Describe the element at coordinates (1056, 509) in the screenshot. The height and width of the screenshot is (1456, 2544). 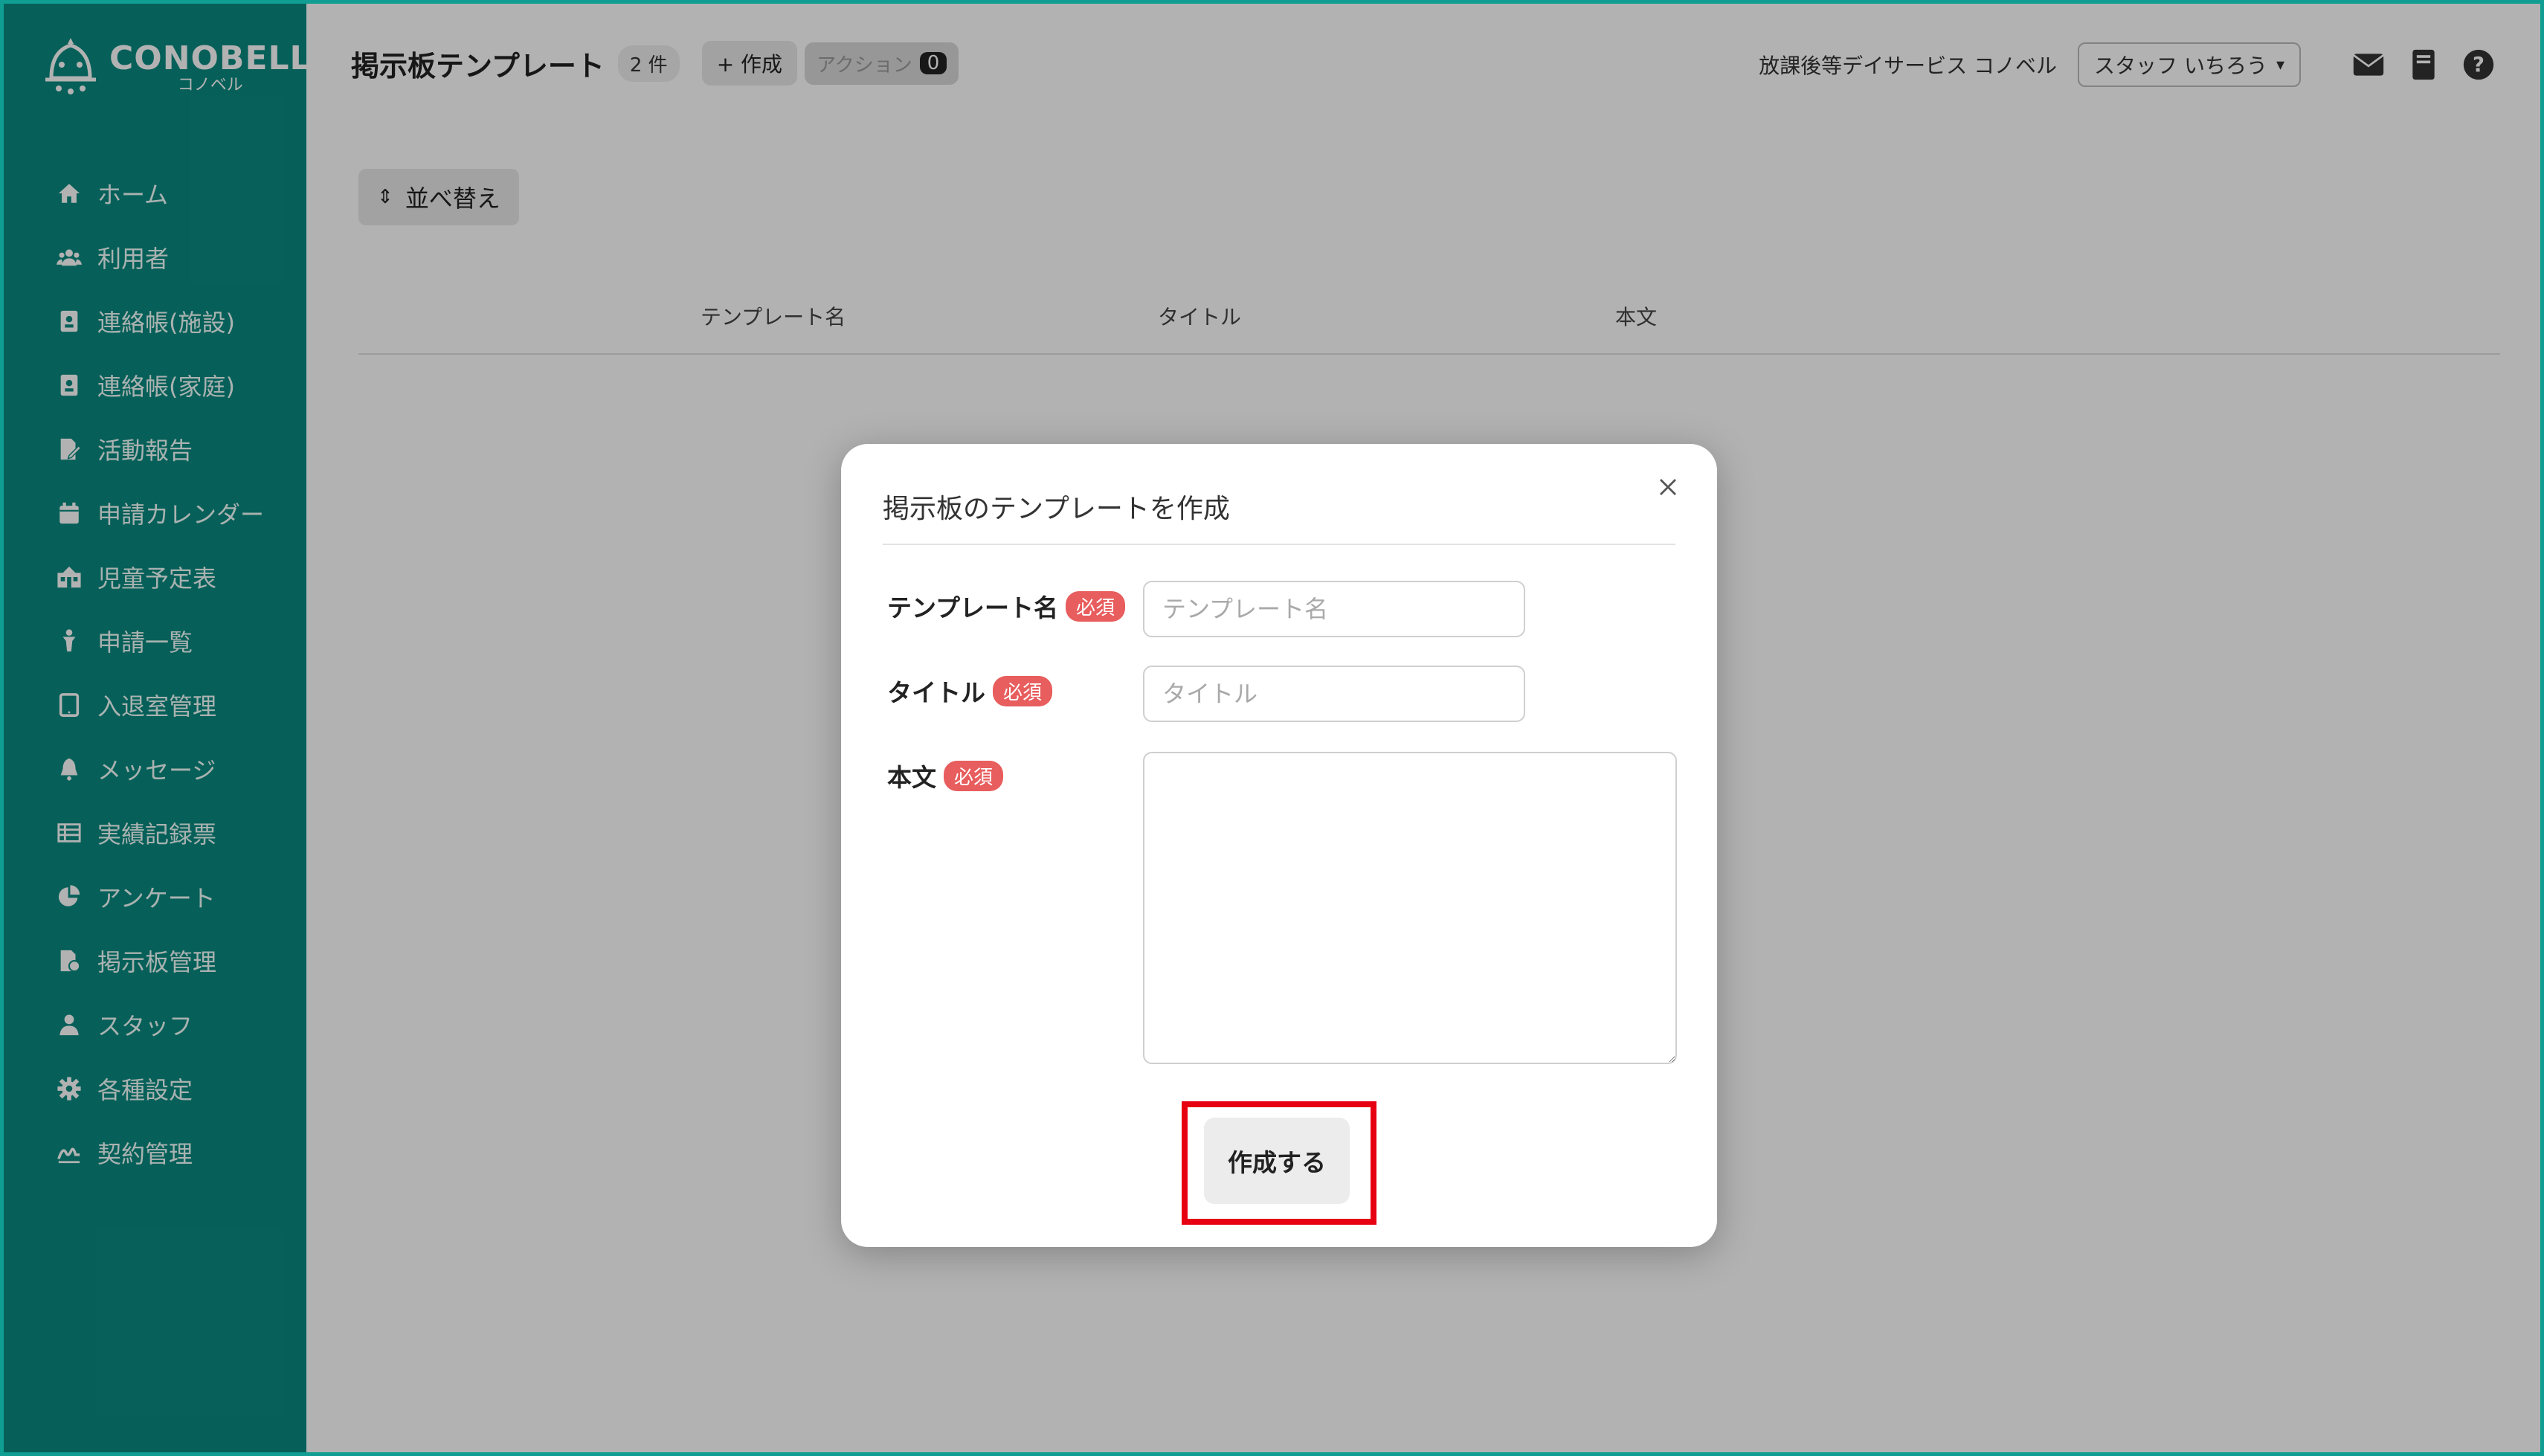
I see `modal-title: 掲示板のテンプレートを作成` at that location.